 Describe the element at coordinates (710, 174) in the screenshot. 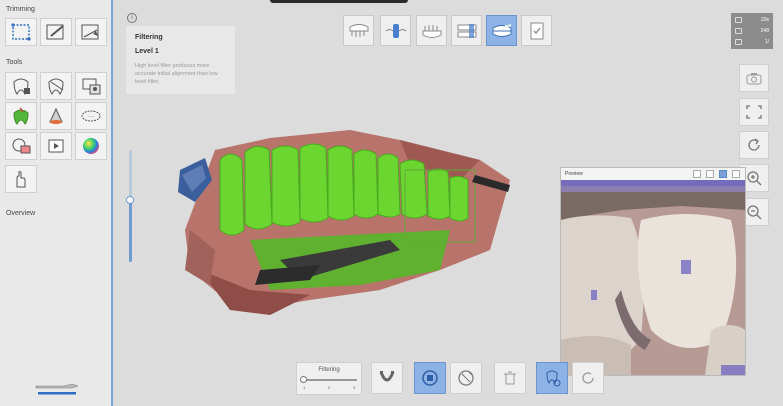

I see `swap-icon` at that location.